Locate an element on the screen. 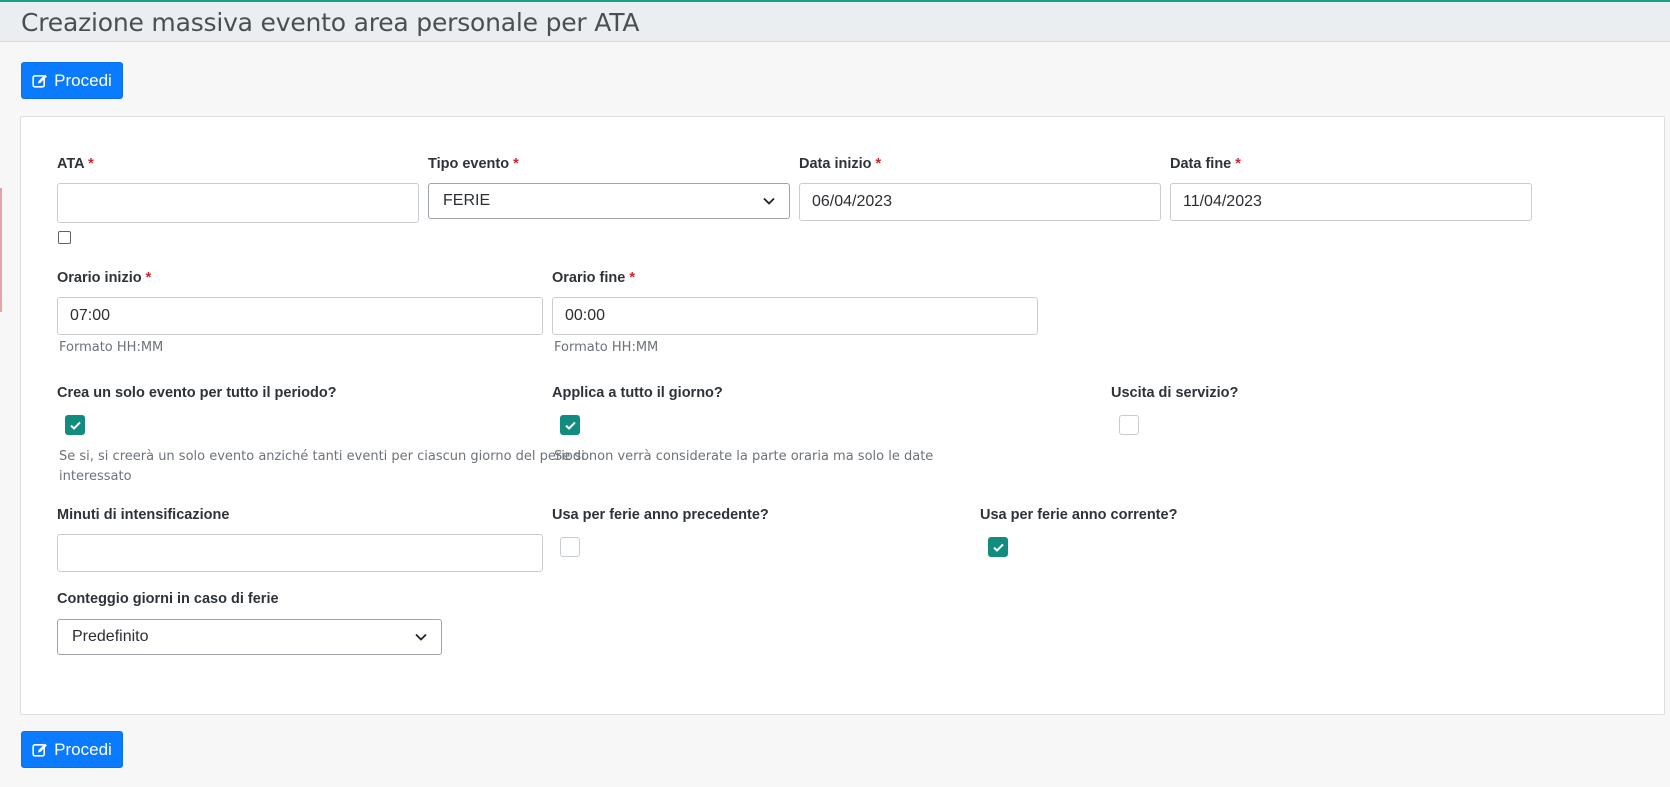 The height and width of the screenshot is (787, 1670). orario-fine-input is located at coordinates (795, 316).